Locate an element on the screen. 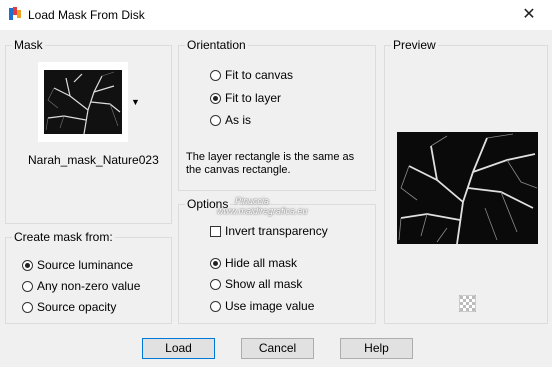 The width and height of the screenshot is (552, 367). mask-thumbnail-dropdown is located at coordinates (83, 102).